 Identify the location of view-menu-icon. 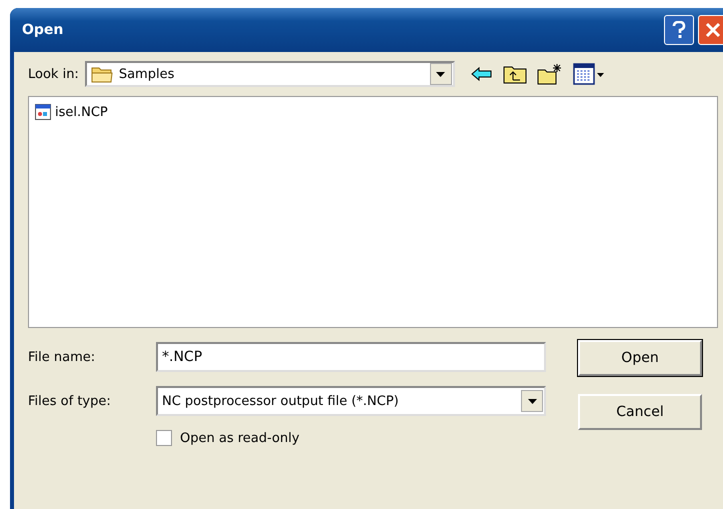
(588, 74).